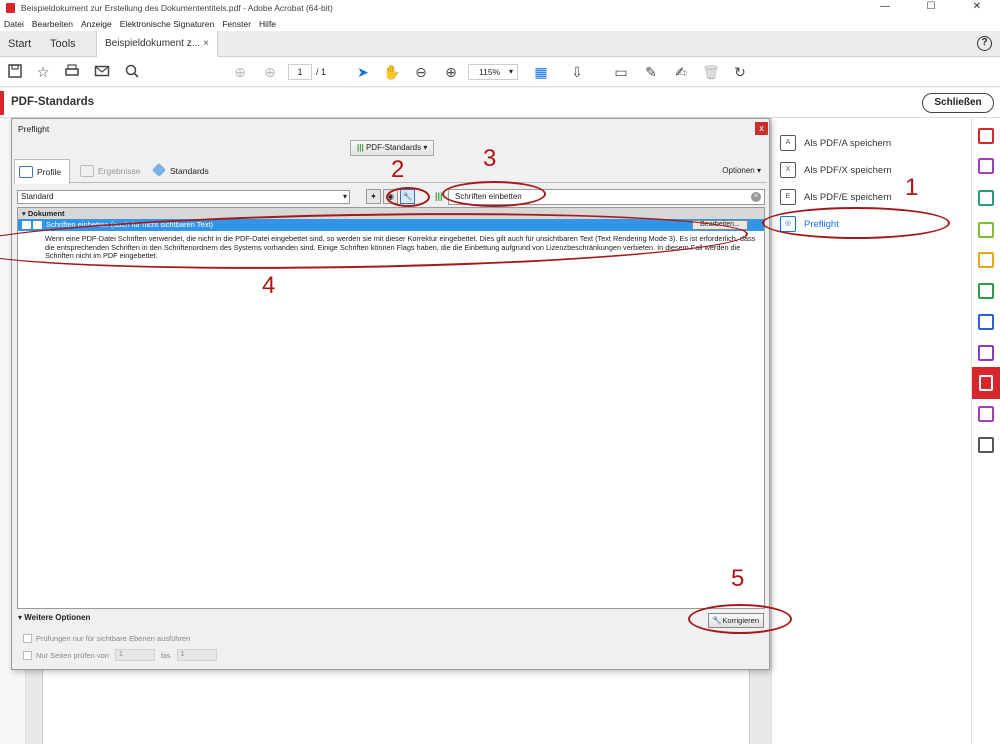 The width and height of the screenshot is (1000, 744). Describe the element at coordinates (269, 285) in the screenshot. I see `annotation-number-4: 4` at that location.